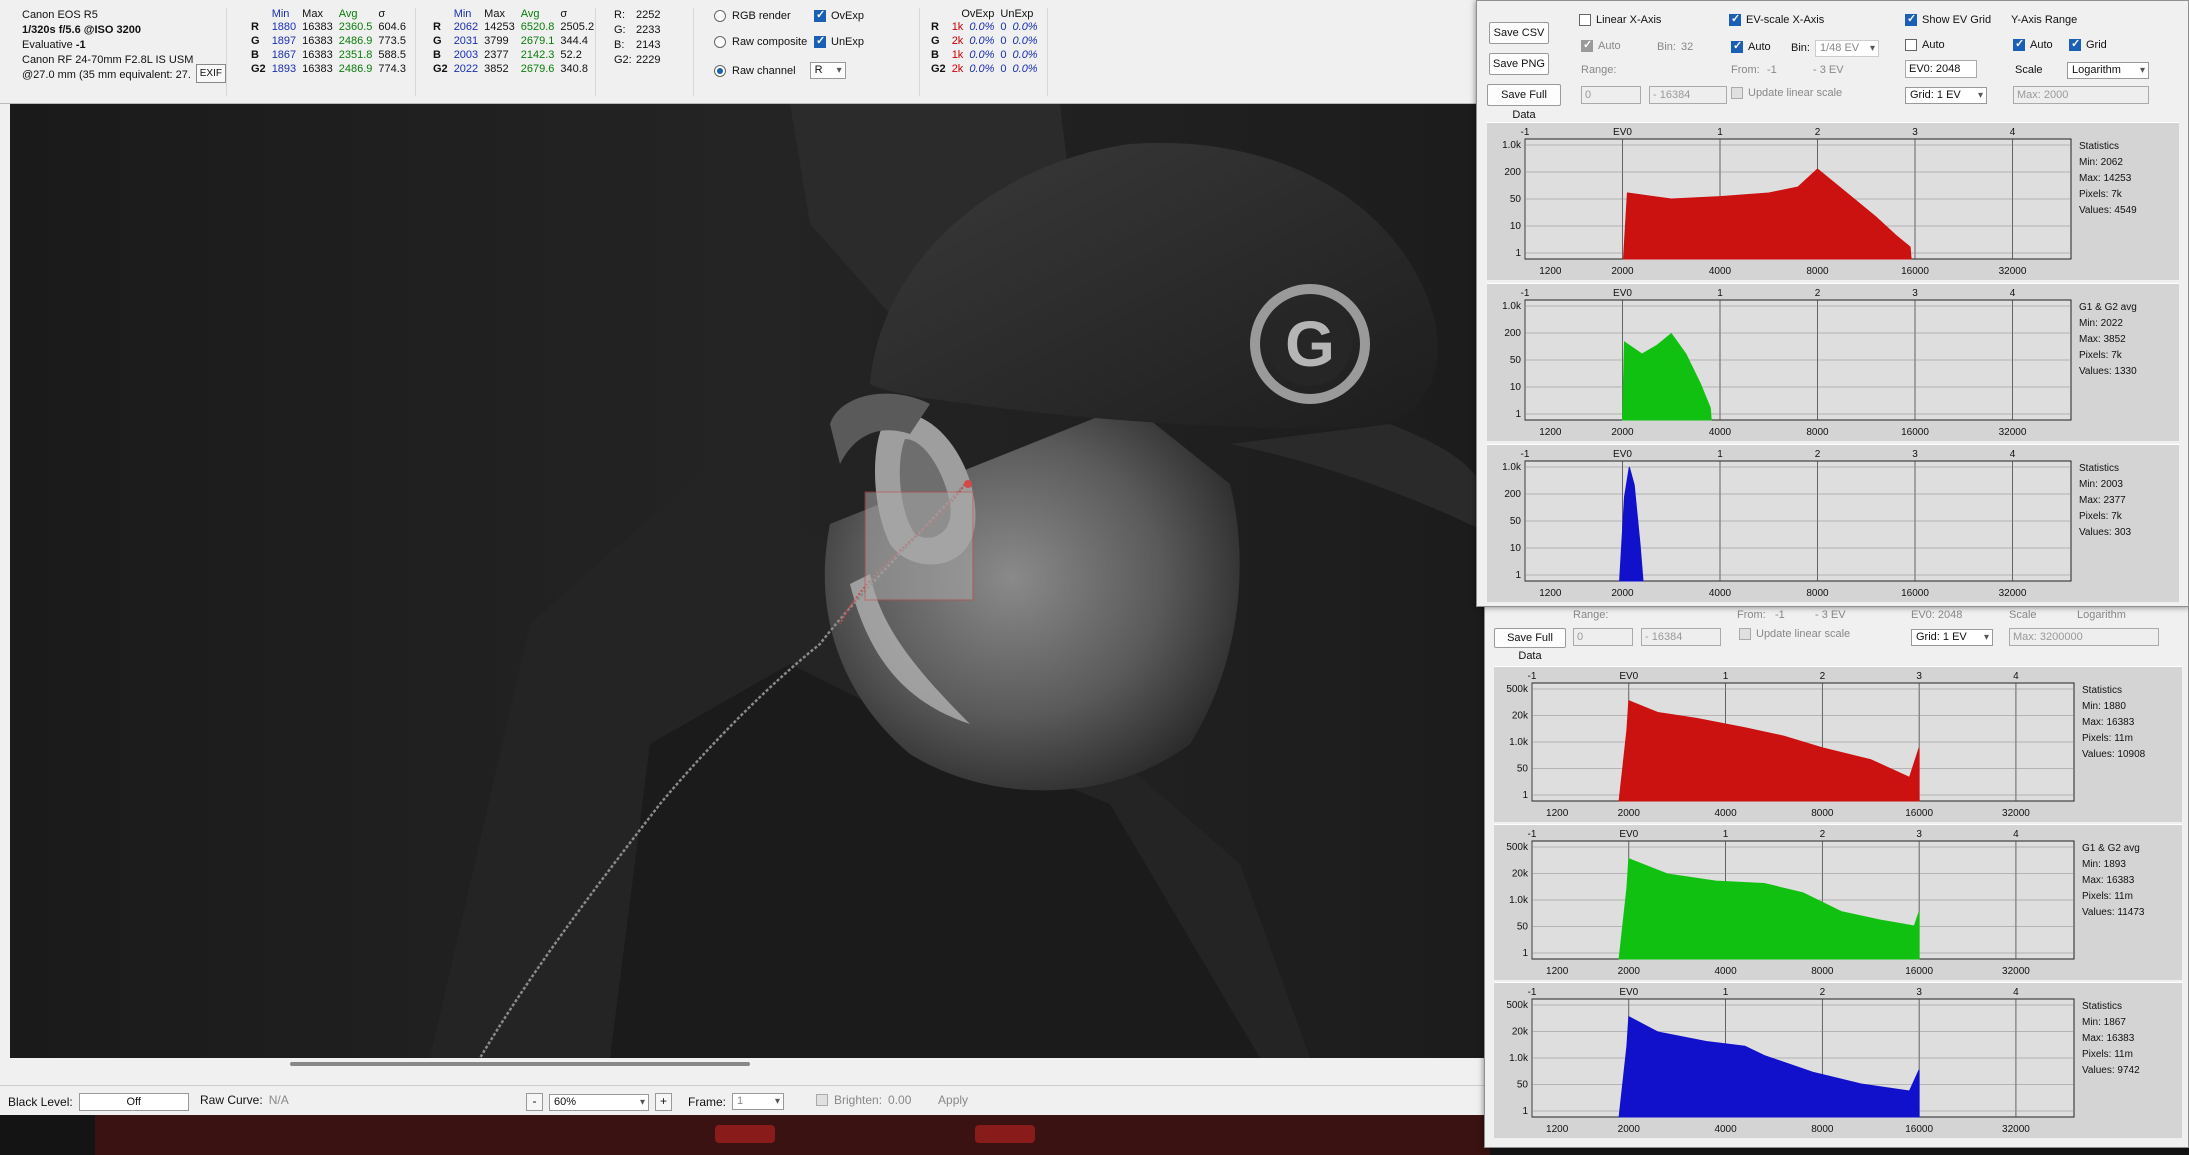 The width and height of the screenshot is (2189, 1155). Describe the element at coordinates (574, 41) in the screenshot. I see `stat-sd: 344.4` at that location.